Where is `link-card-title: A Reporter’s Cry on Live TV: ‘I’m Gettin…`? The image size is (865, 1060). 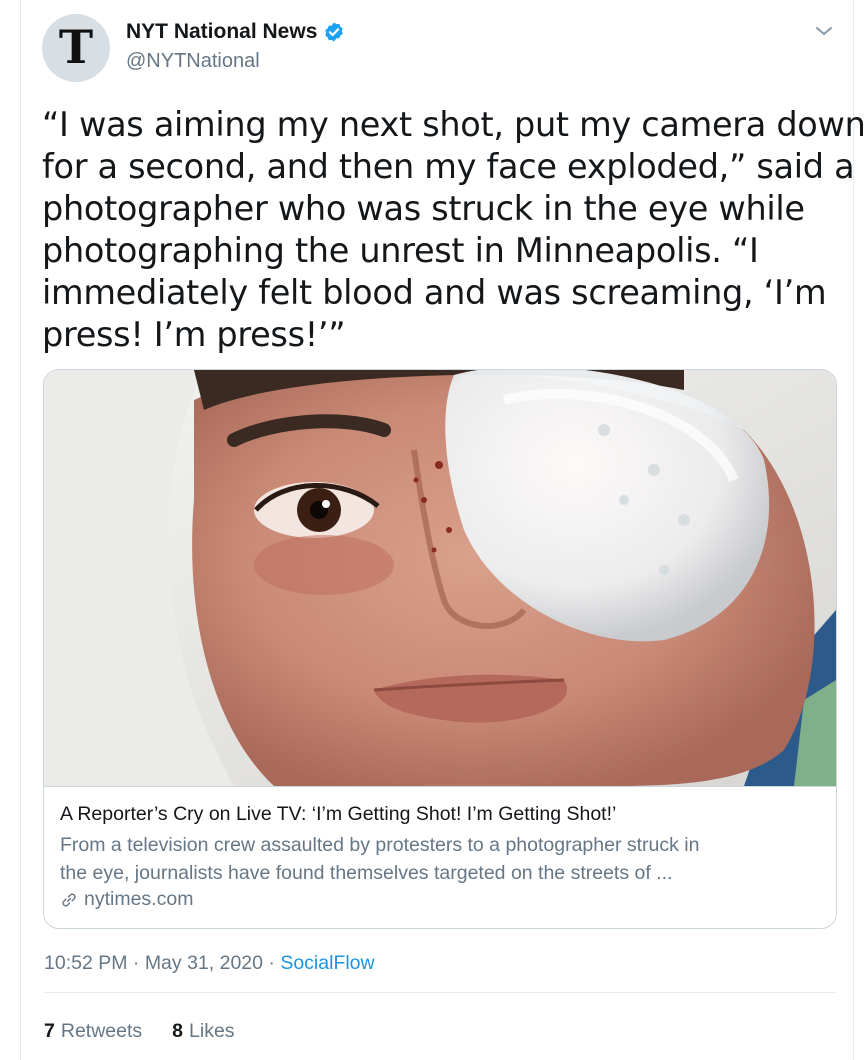
link-card-title: A Reporter’s Cry on Live TV: ‘I’m Gettin… is located at coordinates (338, 814).